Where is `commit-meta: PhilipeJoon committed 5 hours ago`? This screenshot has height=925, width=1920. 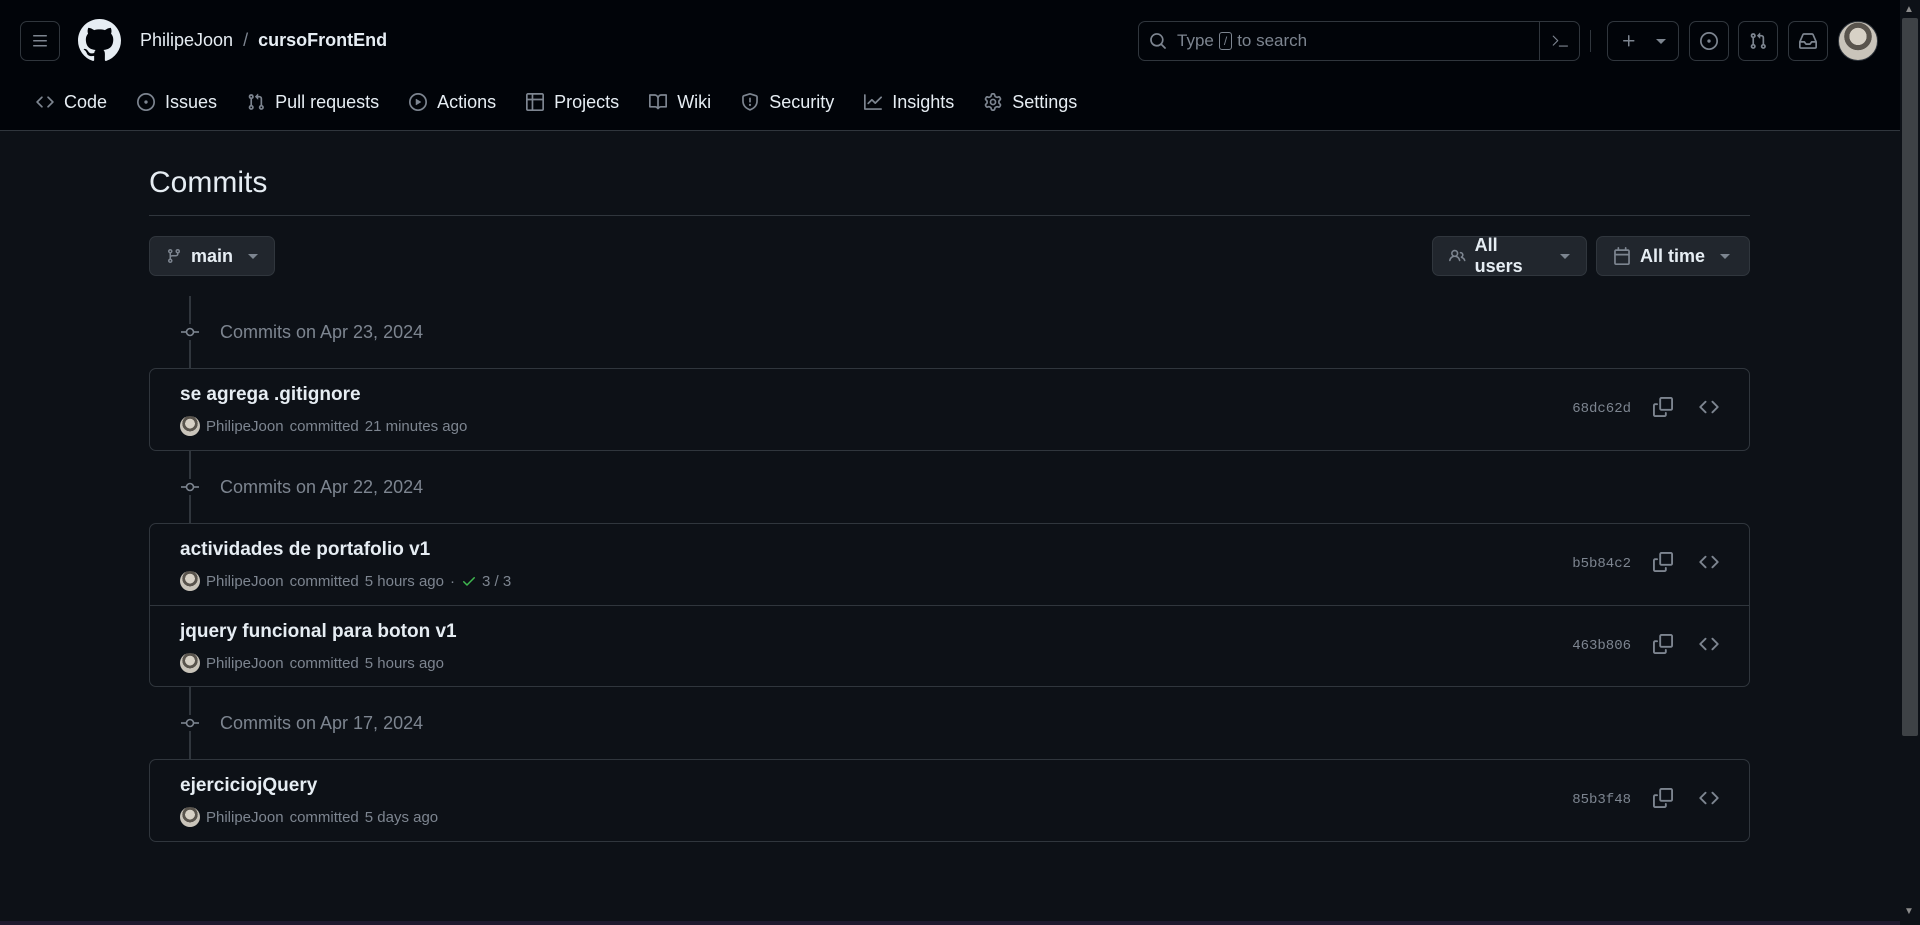 commit-meta: PhilipeJoon committed 5 hours ago is located at coordinates (312, 663).